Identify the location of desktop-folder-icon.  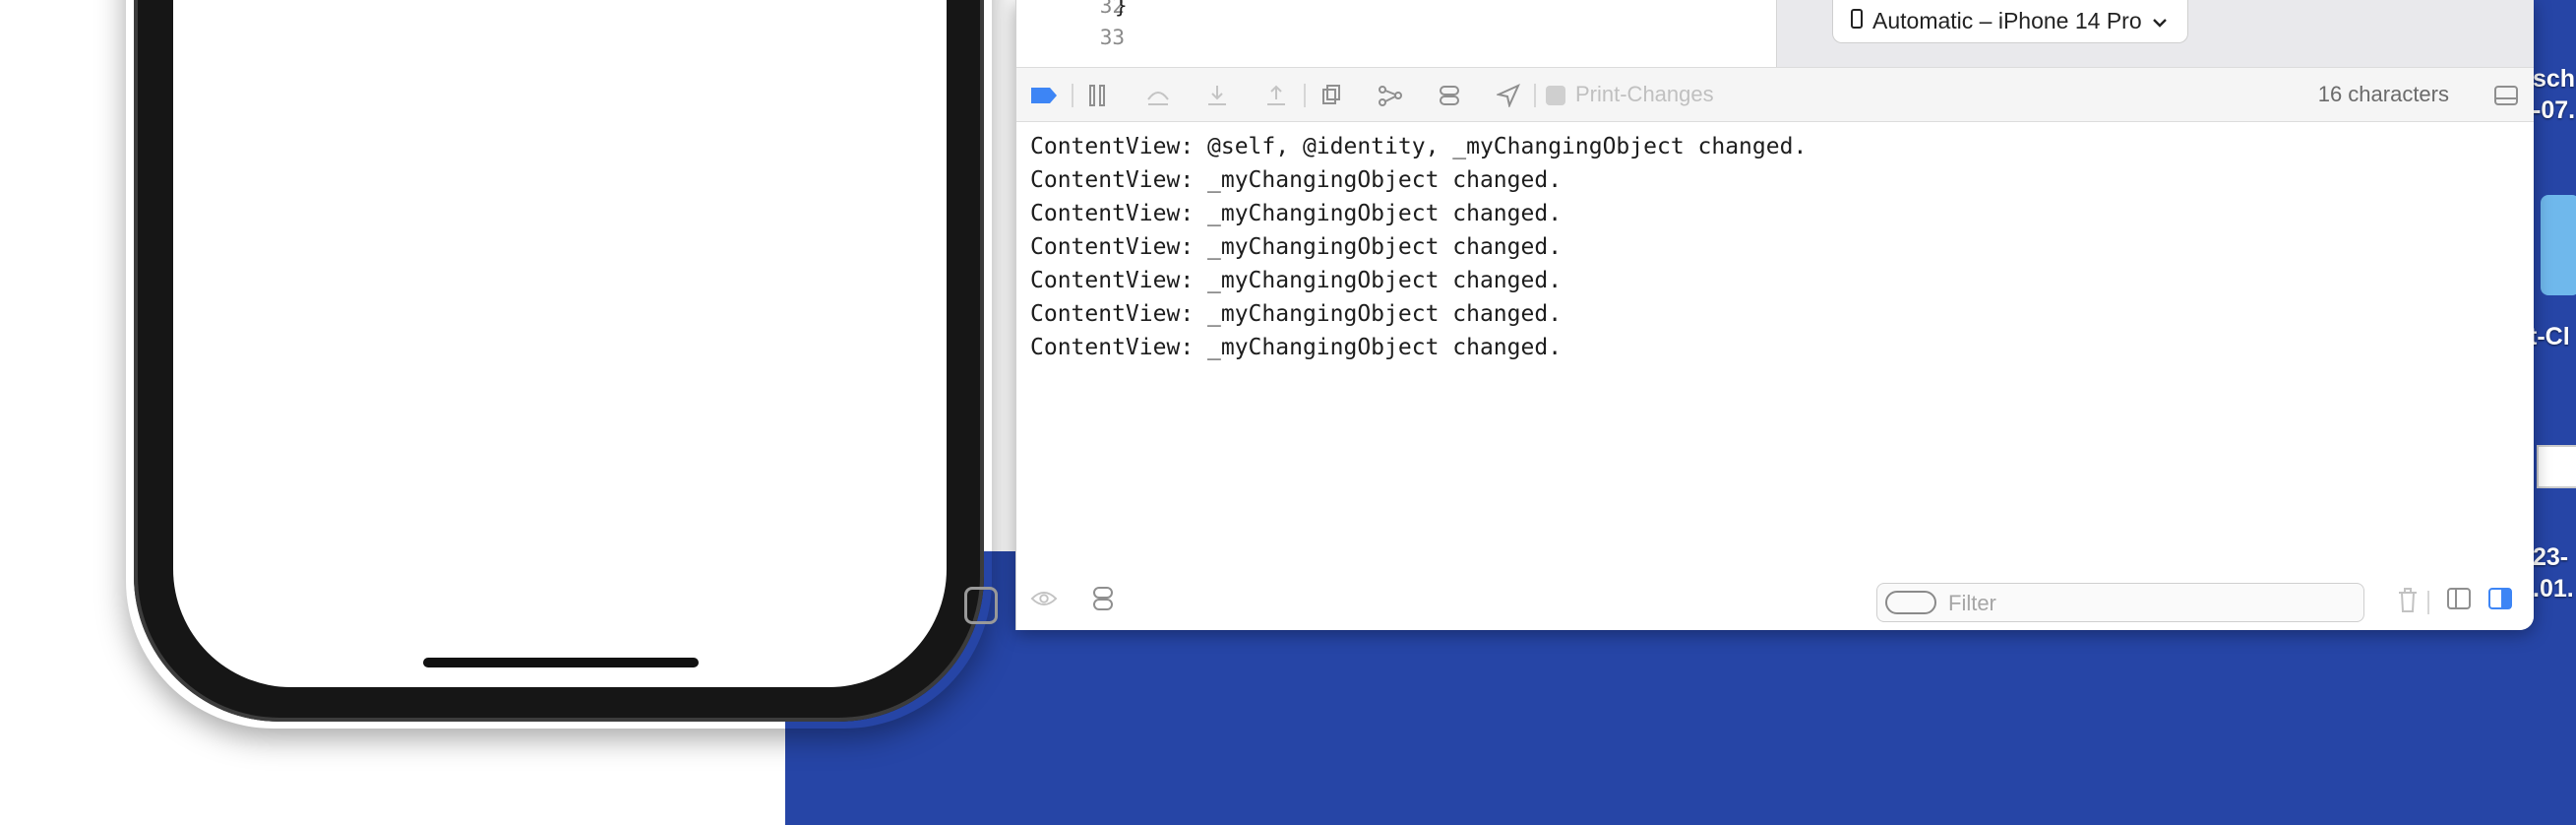
(2558, 245).